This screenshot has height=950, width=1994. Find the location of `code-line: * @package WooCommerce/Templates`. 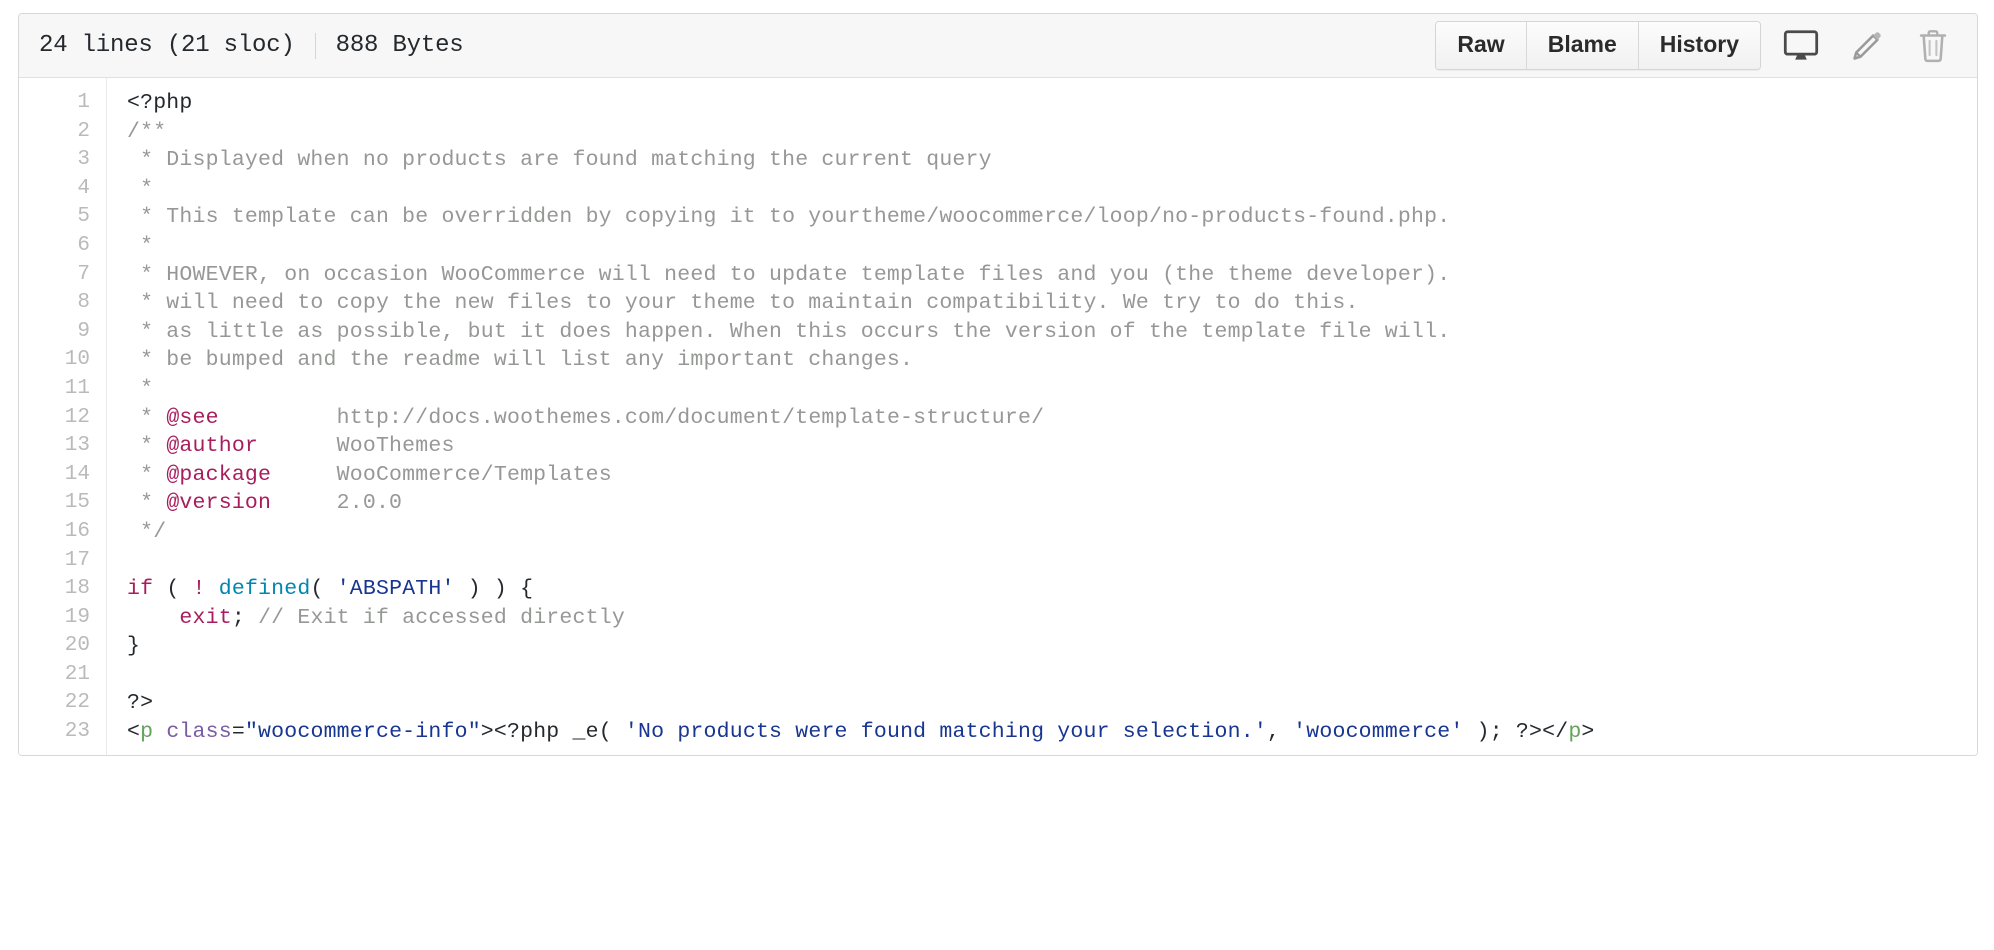

code-line: * @package WooCommerce/Templates is located at coordinates (1052, 475).